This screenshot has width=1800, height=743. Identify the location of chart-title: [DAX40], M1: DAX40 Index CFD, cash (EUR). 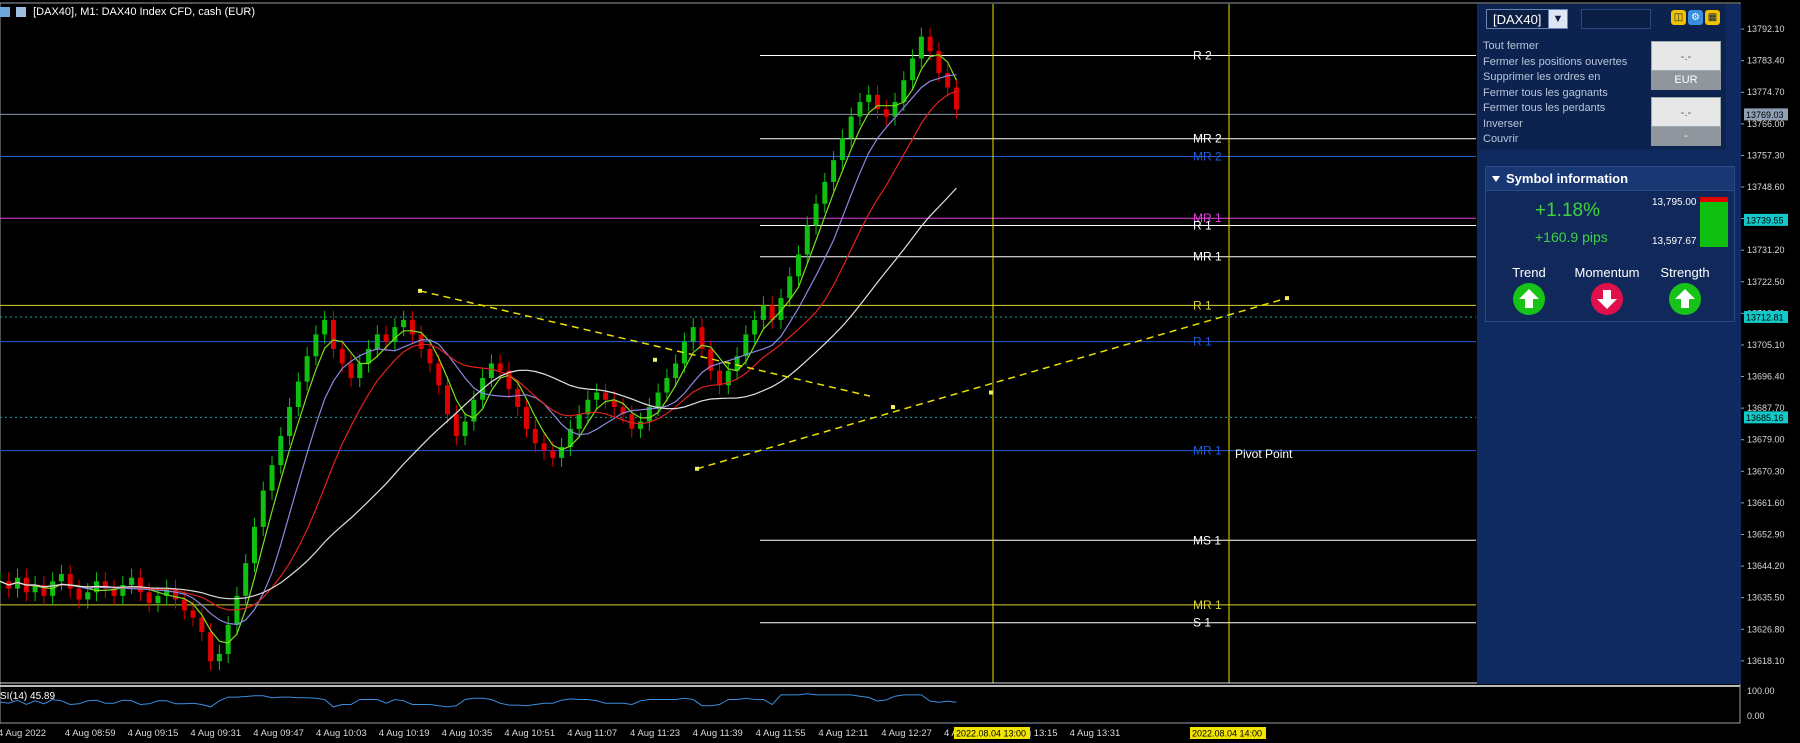
(144, 12).